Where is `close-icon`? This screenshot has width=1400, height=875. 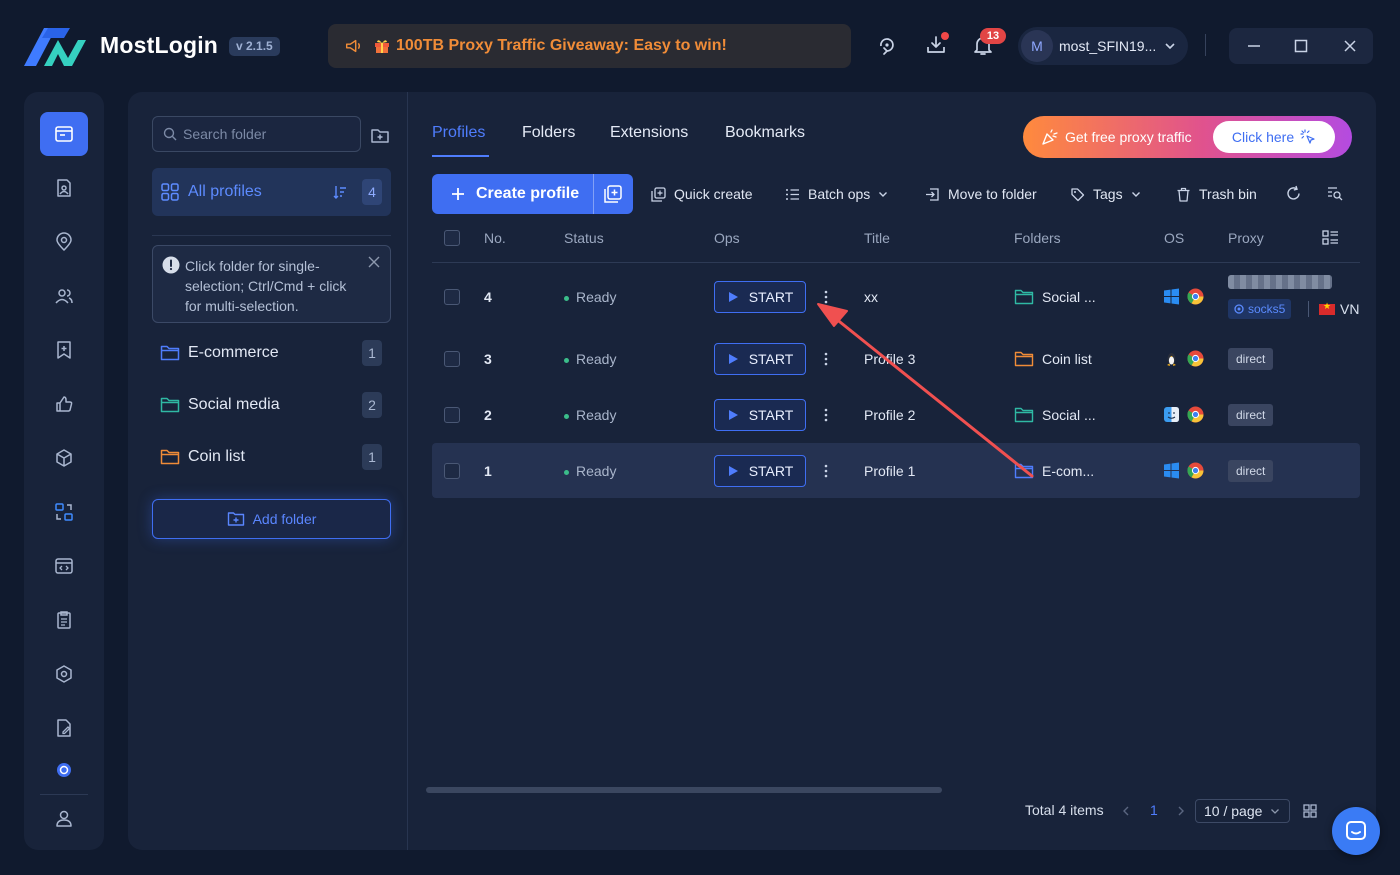
close-icon is located at coordinates (1350, 46).